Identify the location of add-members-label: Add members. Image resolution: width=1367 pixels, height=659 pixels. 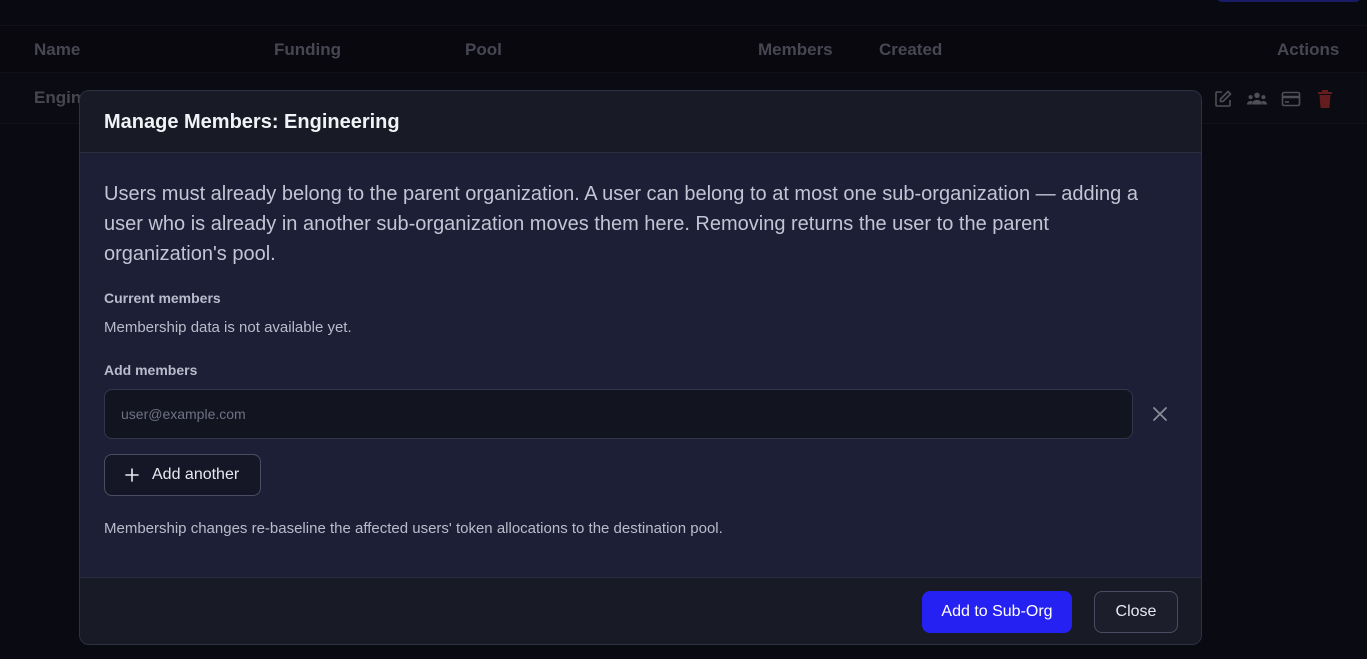
(151, 370).